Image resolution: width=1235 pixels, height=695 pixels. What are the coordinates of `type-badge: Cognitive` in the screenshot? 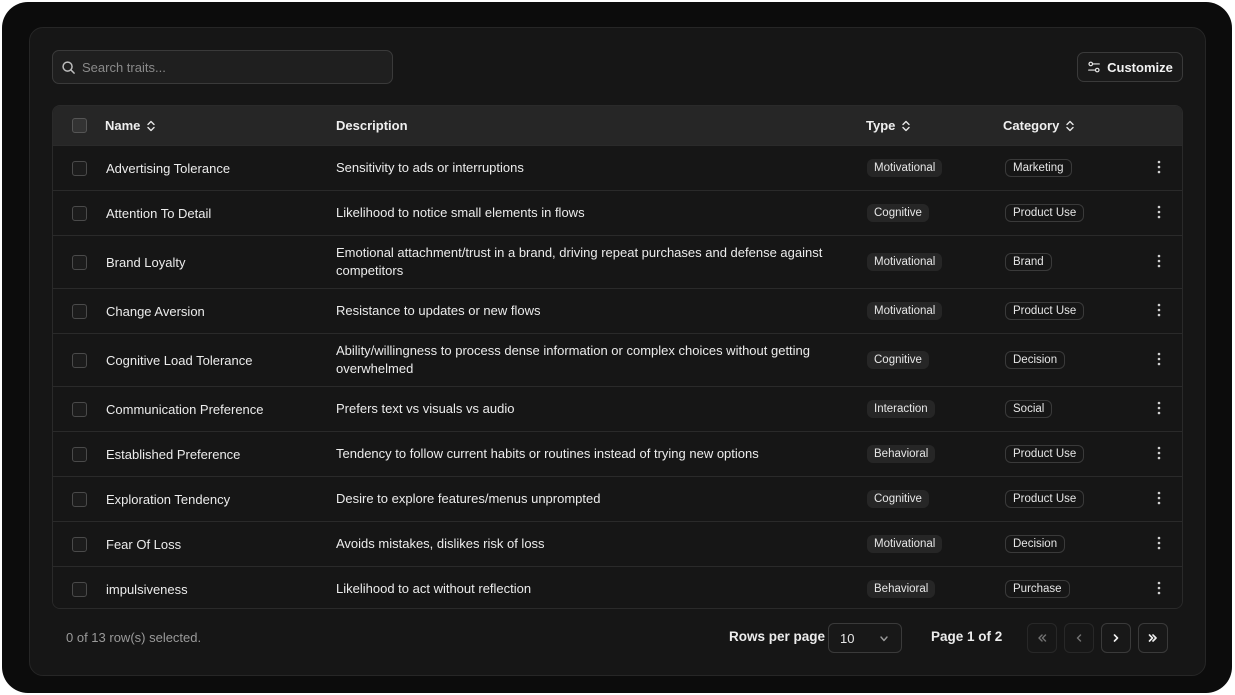 It's located at (898, 499).